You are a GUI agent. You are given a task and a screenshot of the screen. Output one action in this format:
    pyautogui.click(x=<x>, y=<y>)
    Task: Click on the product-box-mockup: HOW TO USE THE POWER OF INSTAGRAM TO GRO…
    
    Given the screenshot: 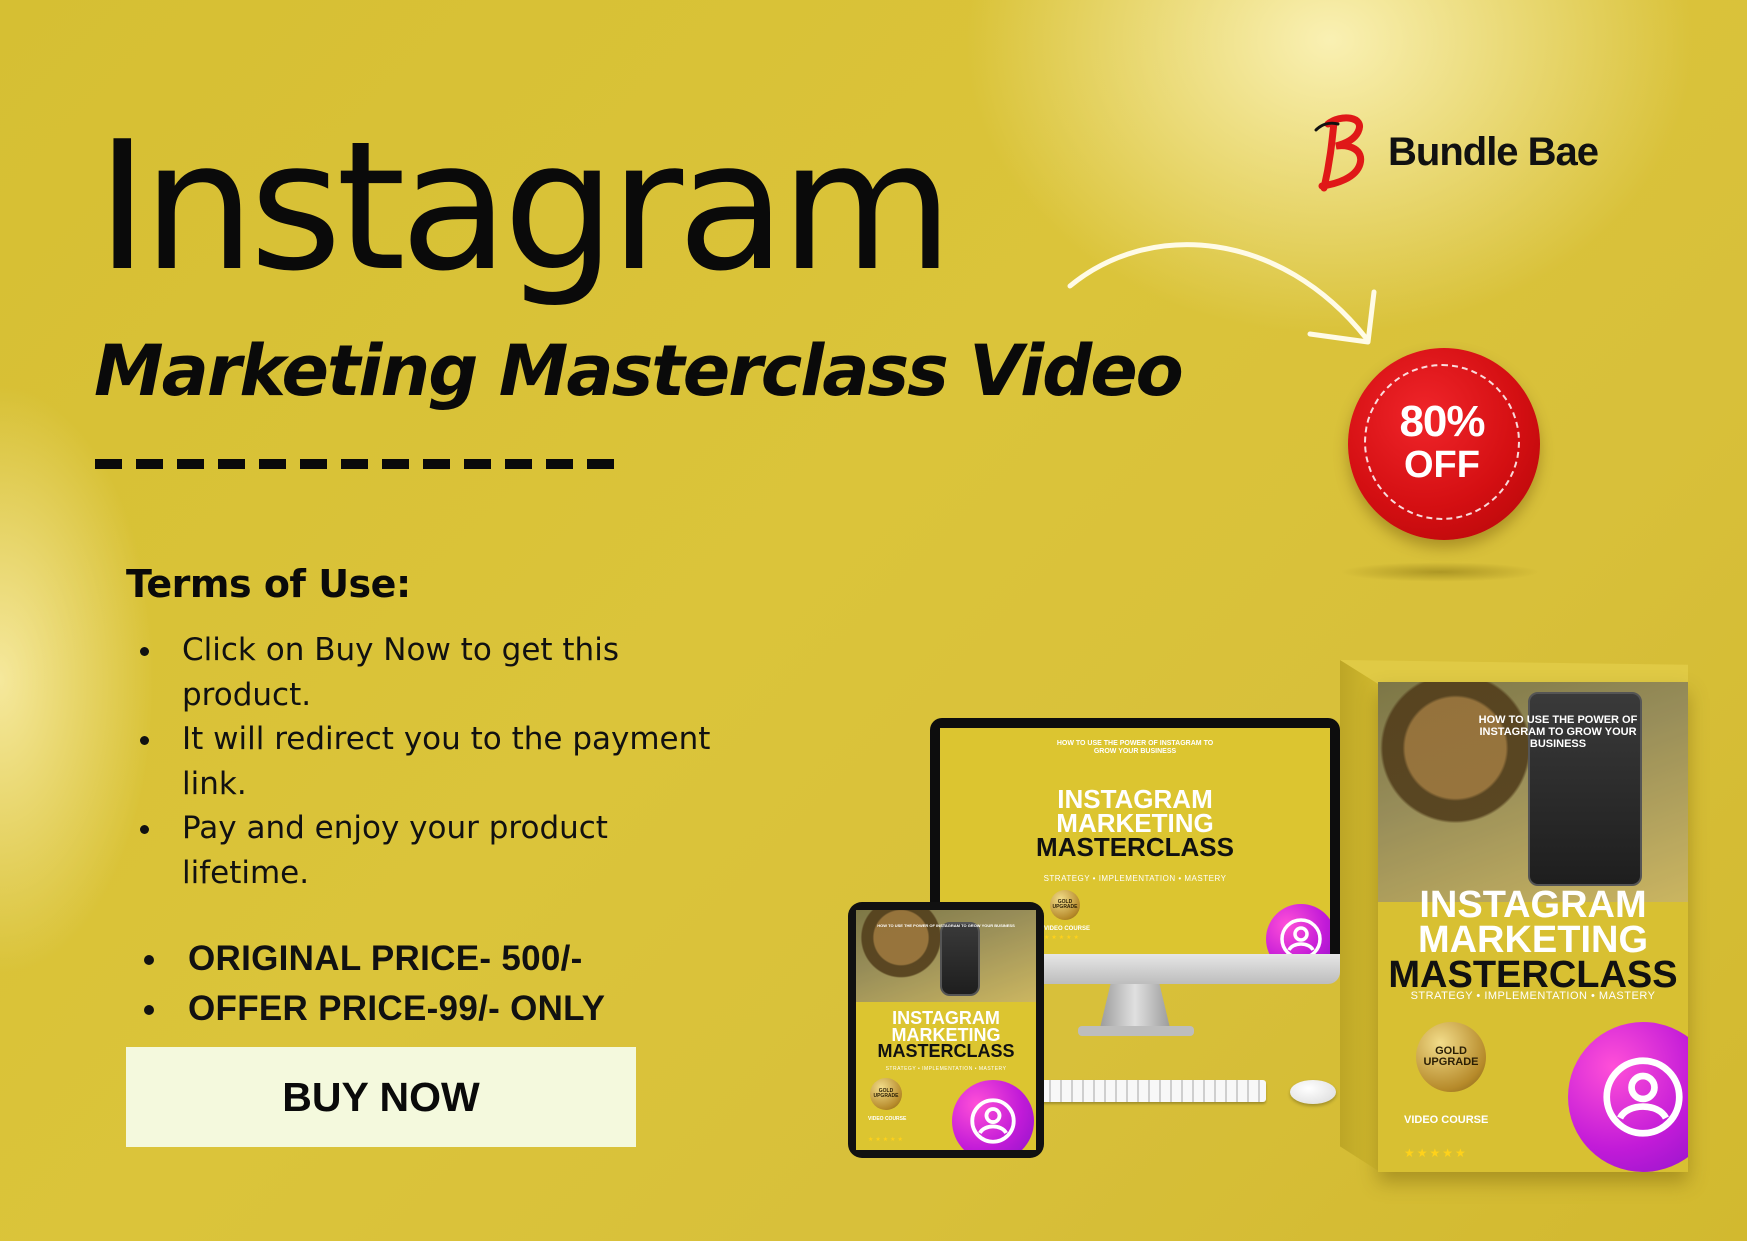 What is the action you would take?
    pyautogui.click(x=1514, y=920)
    